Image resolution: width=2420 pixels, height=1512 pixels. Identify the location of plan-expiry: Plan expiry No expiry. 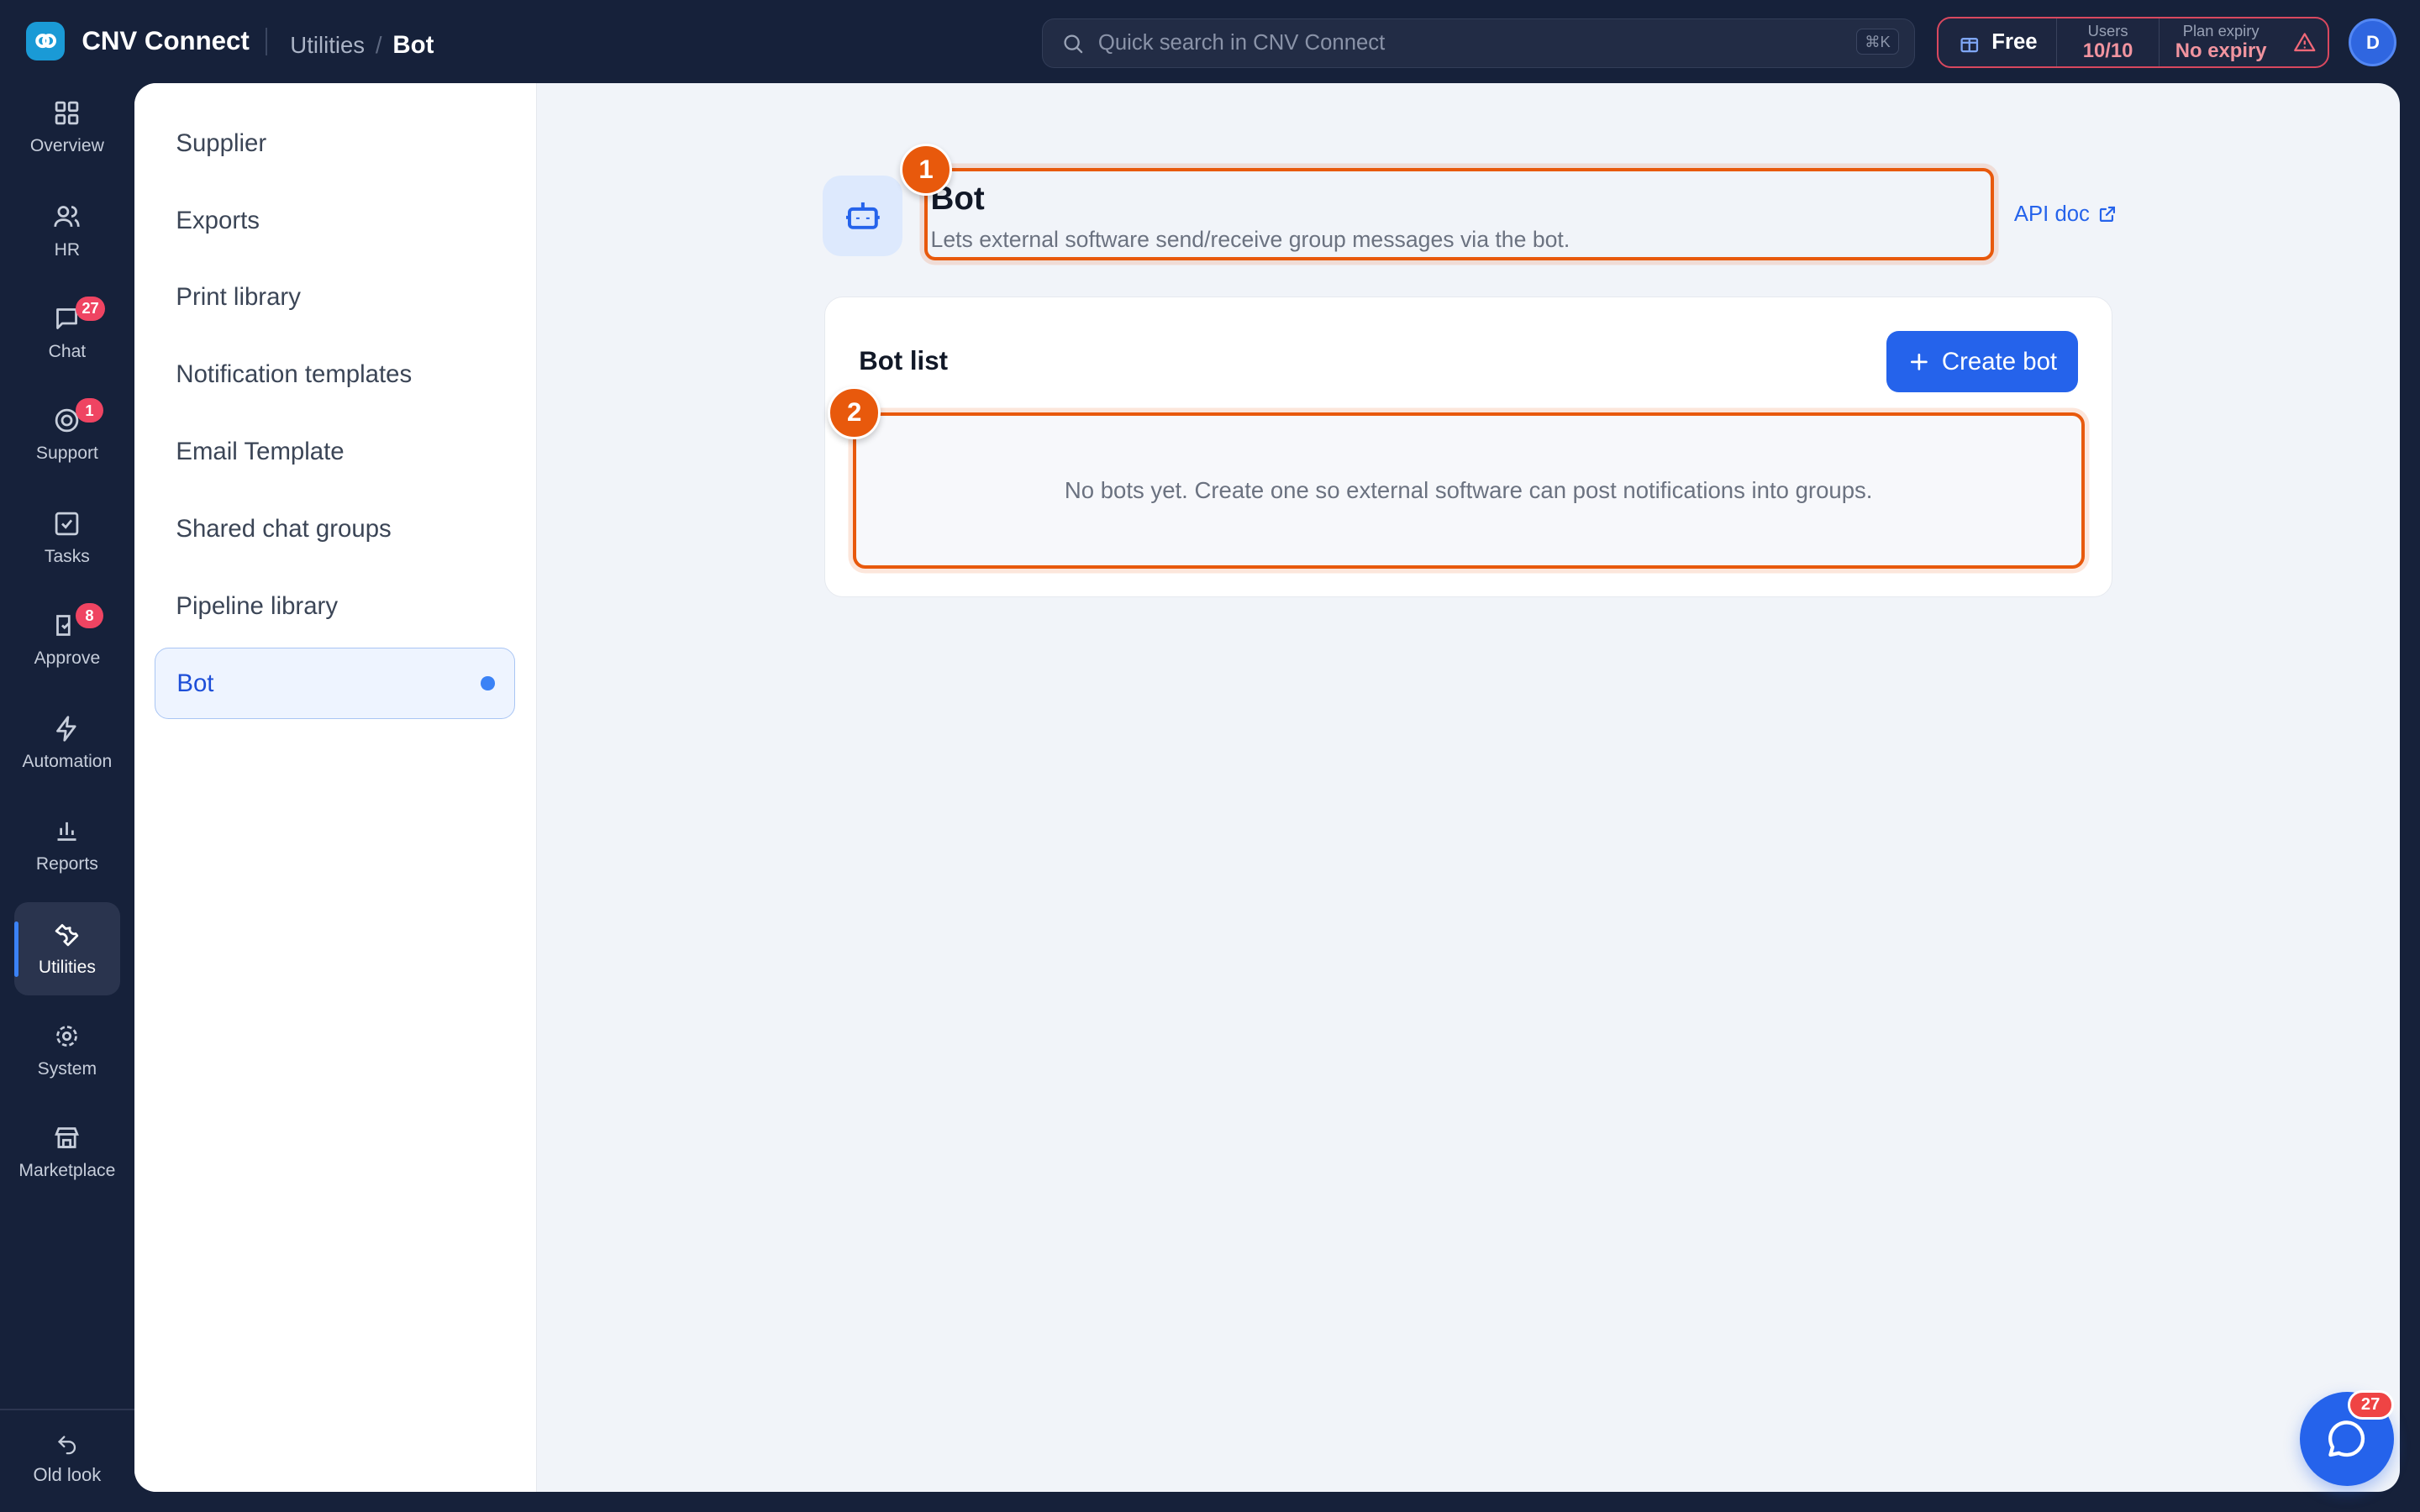
(2221, 42).